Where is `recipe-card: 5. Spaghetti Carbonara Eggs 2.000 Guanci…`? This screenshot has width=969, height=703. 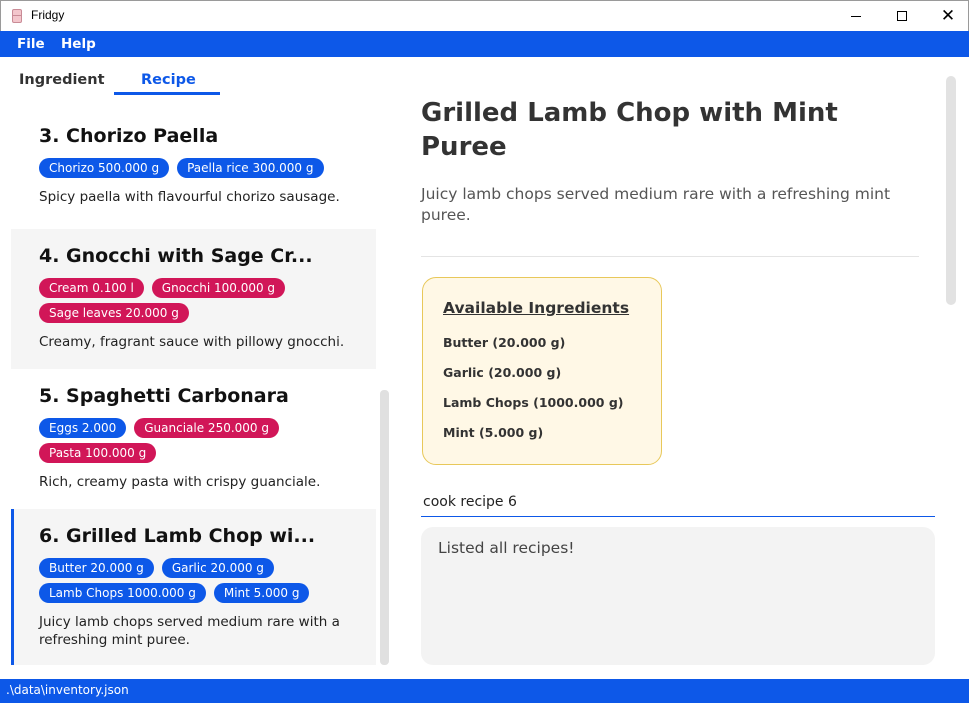 recipe-card: 5. Spaghetti Carbonara Eggs 2.000 Guanci… is located at coordinates (193, 439).